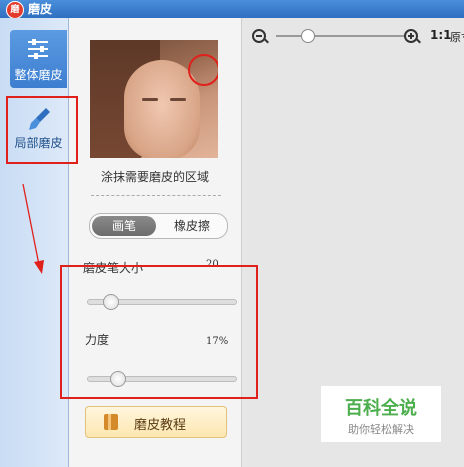 The image size is (464, 467). What do you see at coordinates (154, 99) in the screenshot?
I see `sample-photo` at bounding box center [154, 99].